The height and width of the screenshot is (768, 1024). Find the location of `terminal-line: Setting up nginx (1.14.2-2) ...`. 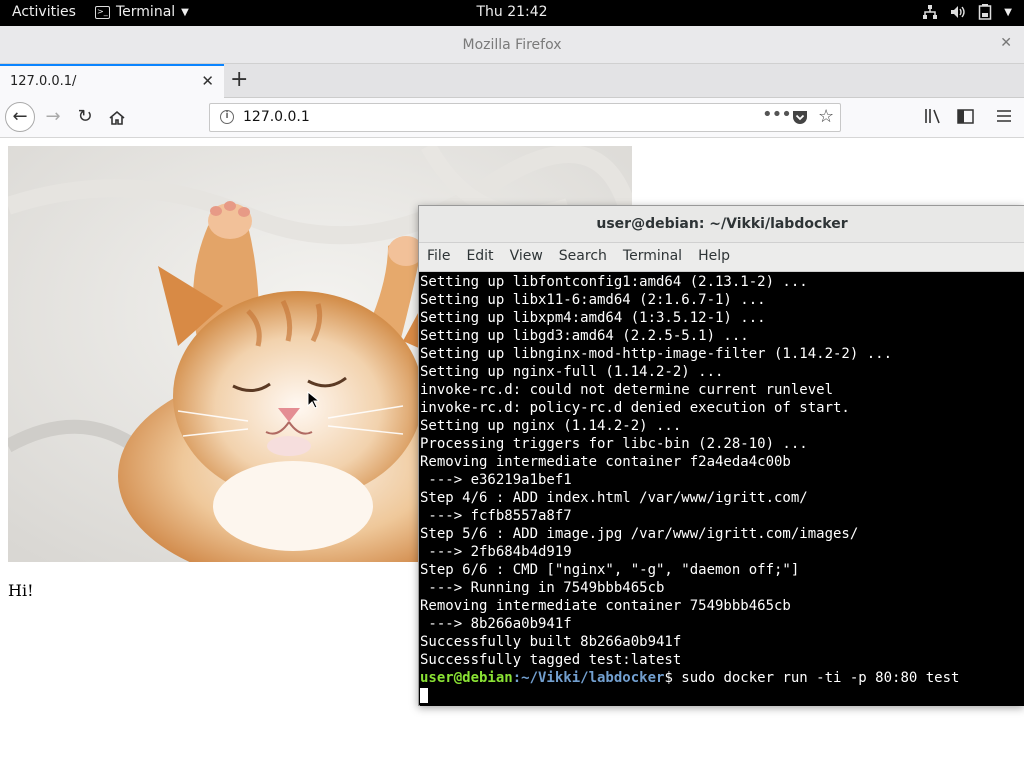

terminal-line: Setting up nginx (1.14.2-2) ... is located at coordinates (551, 426).